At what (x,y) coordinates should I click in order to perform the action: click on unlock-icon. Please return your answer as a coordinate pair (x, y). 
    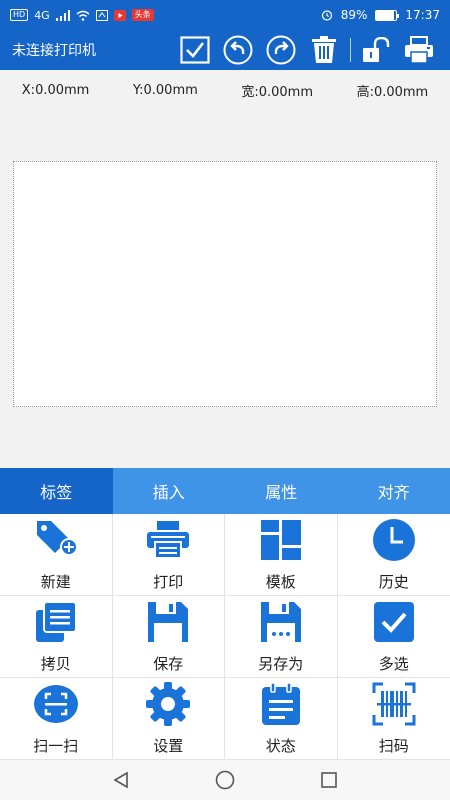
    Looking at the image, I should click on (376, 49).